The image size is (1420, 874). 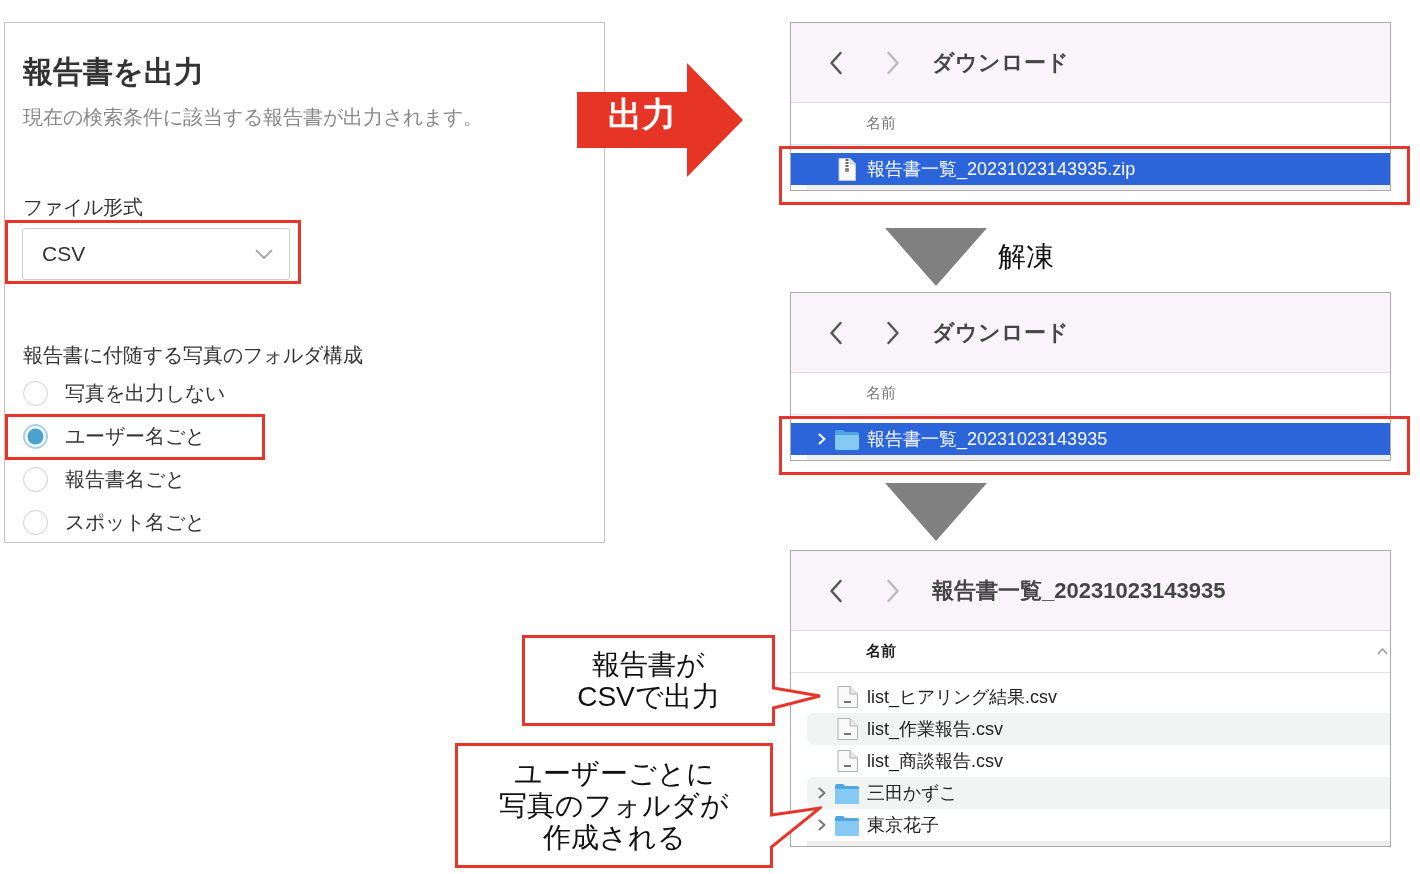 What do you see at coordinates (135, 522) in the screenshot?
I see `option-label: スポット名ごと` at bounding box center [135, 522].